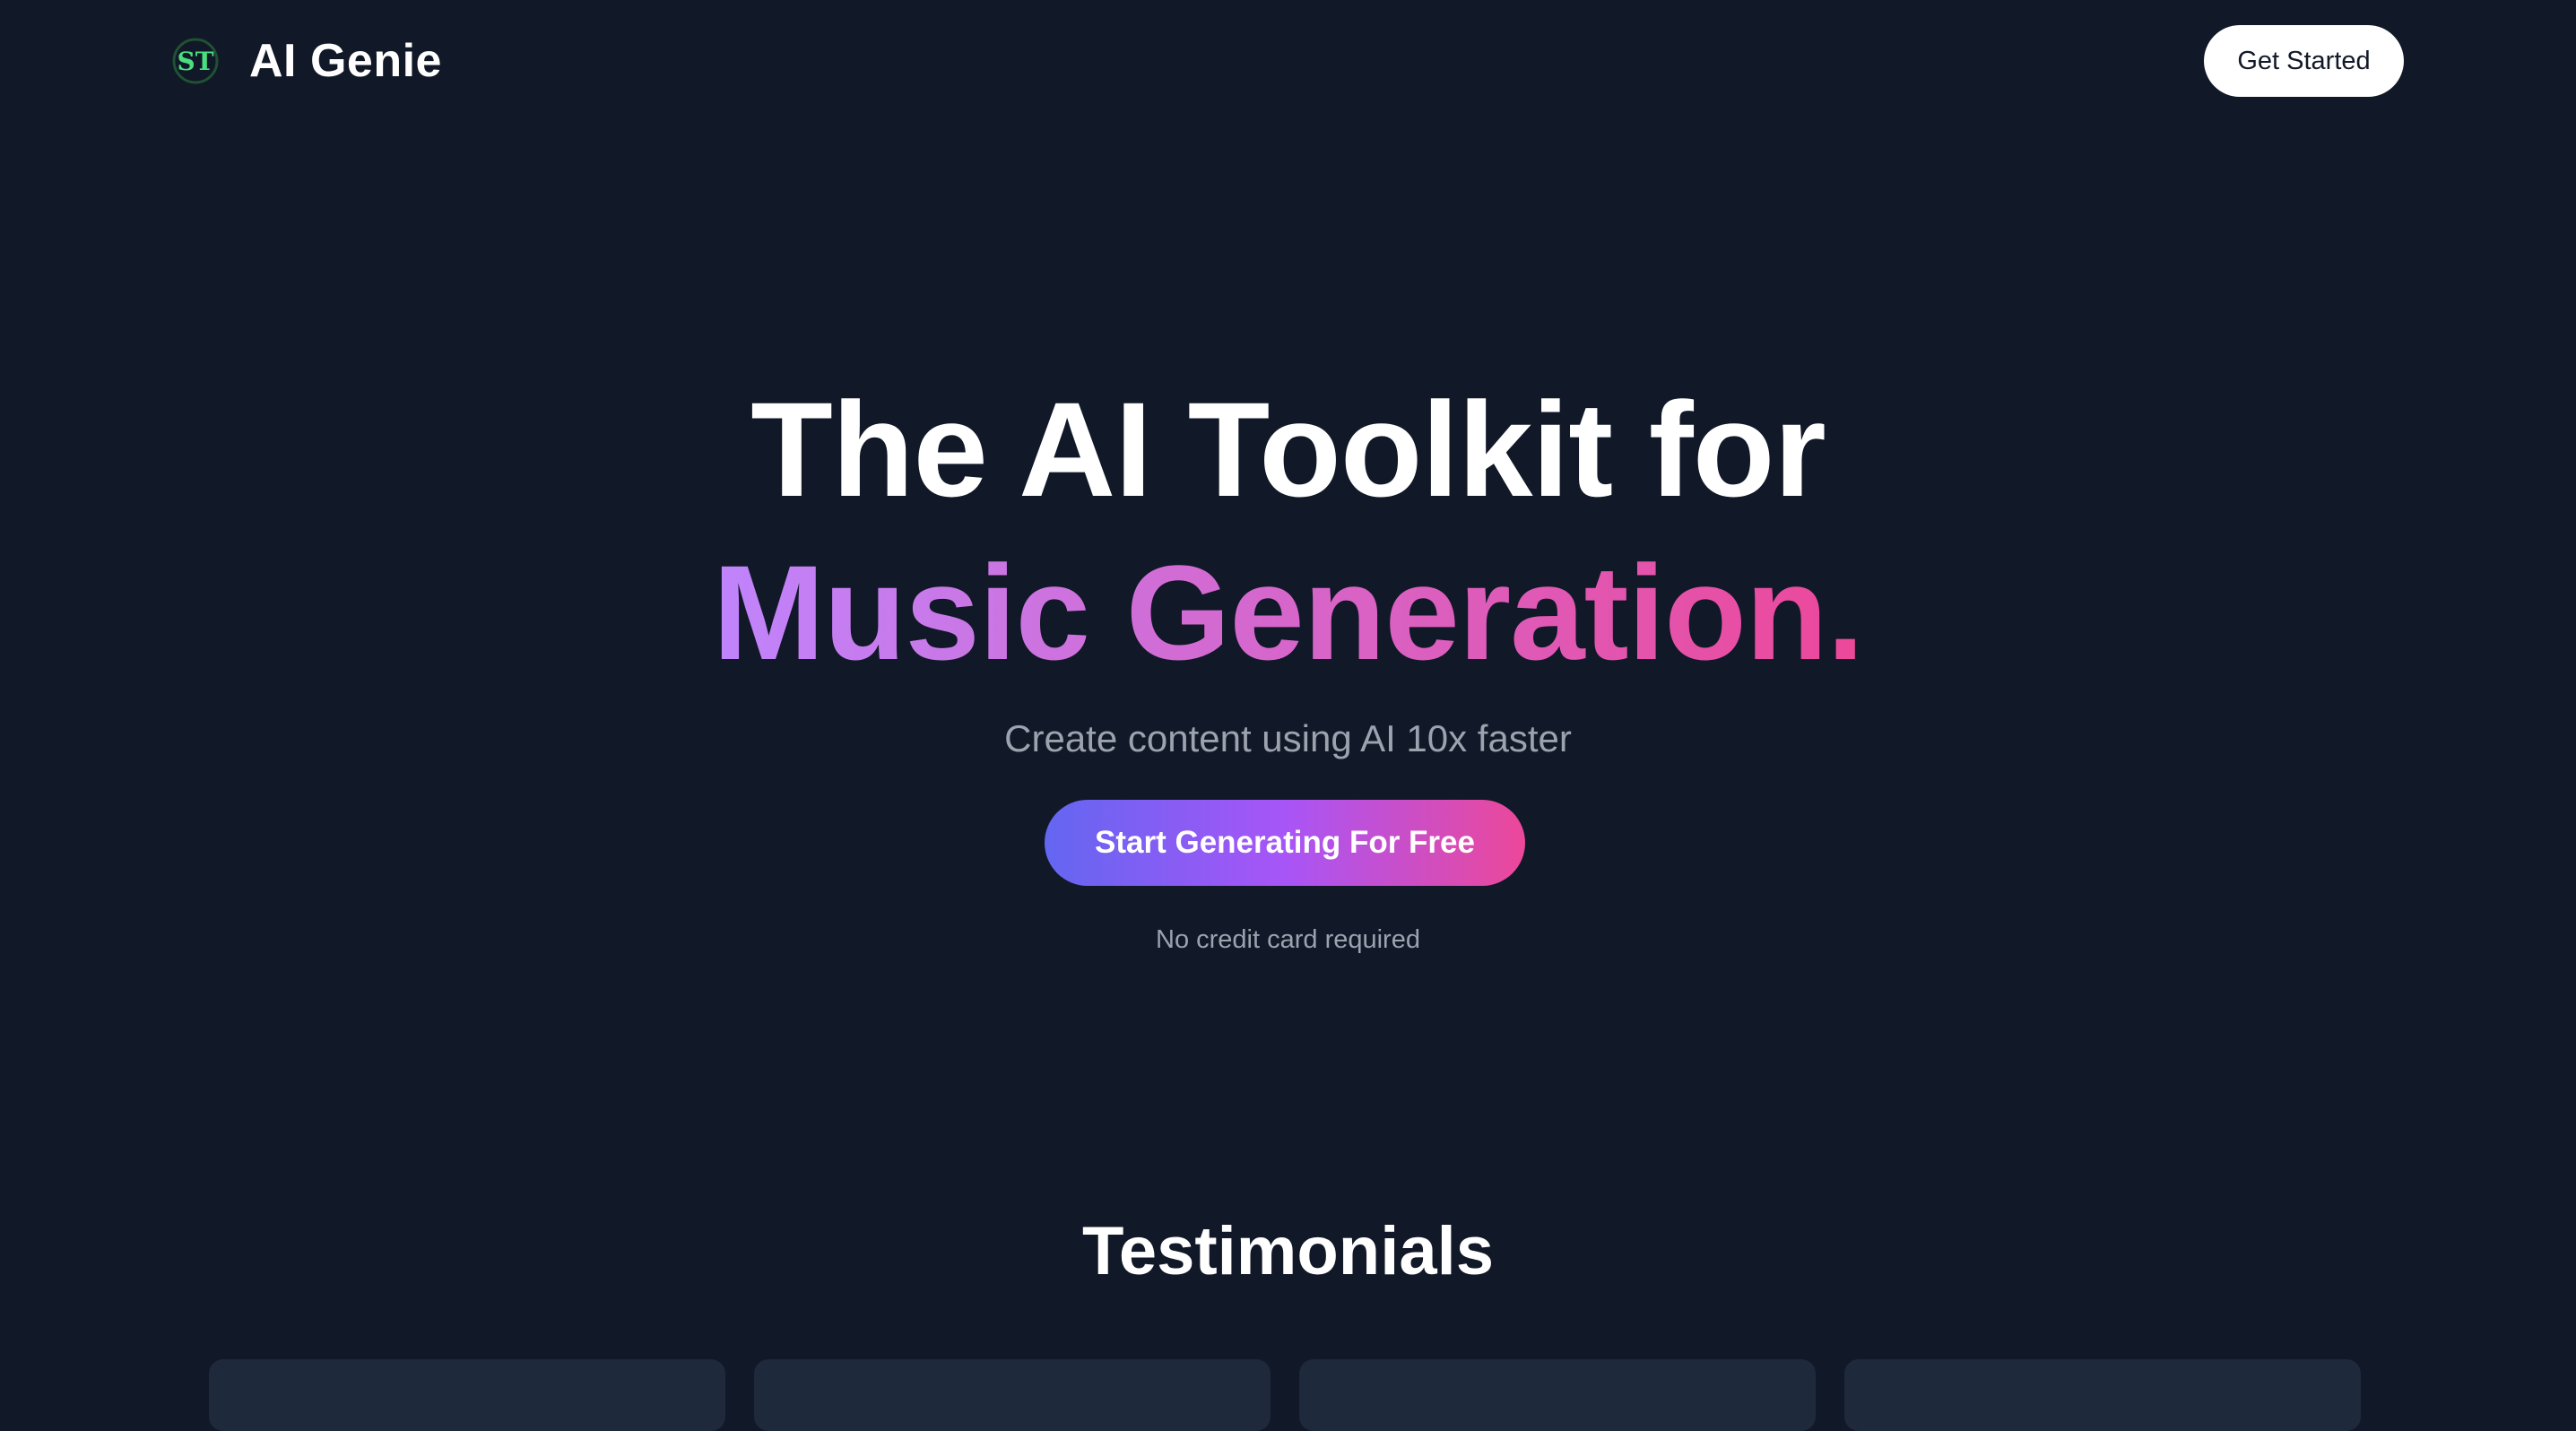  I want to click on hero-title-line1: The AI Toolkit for, so click(1288, 449).